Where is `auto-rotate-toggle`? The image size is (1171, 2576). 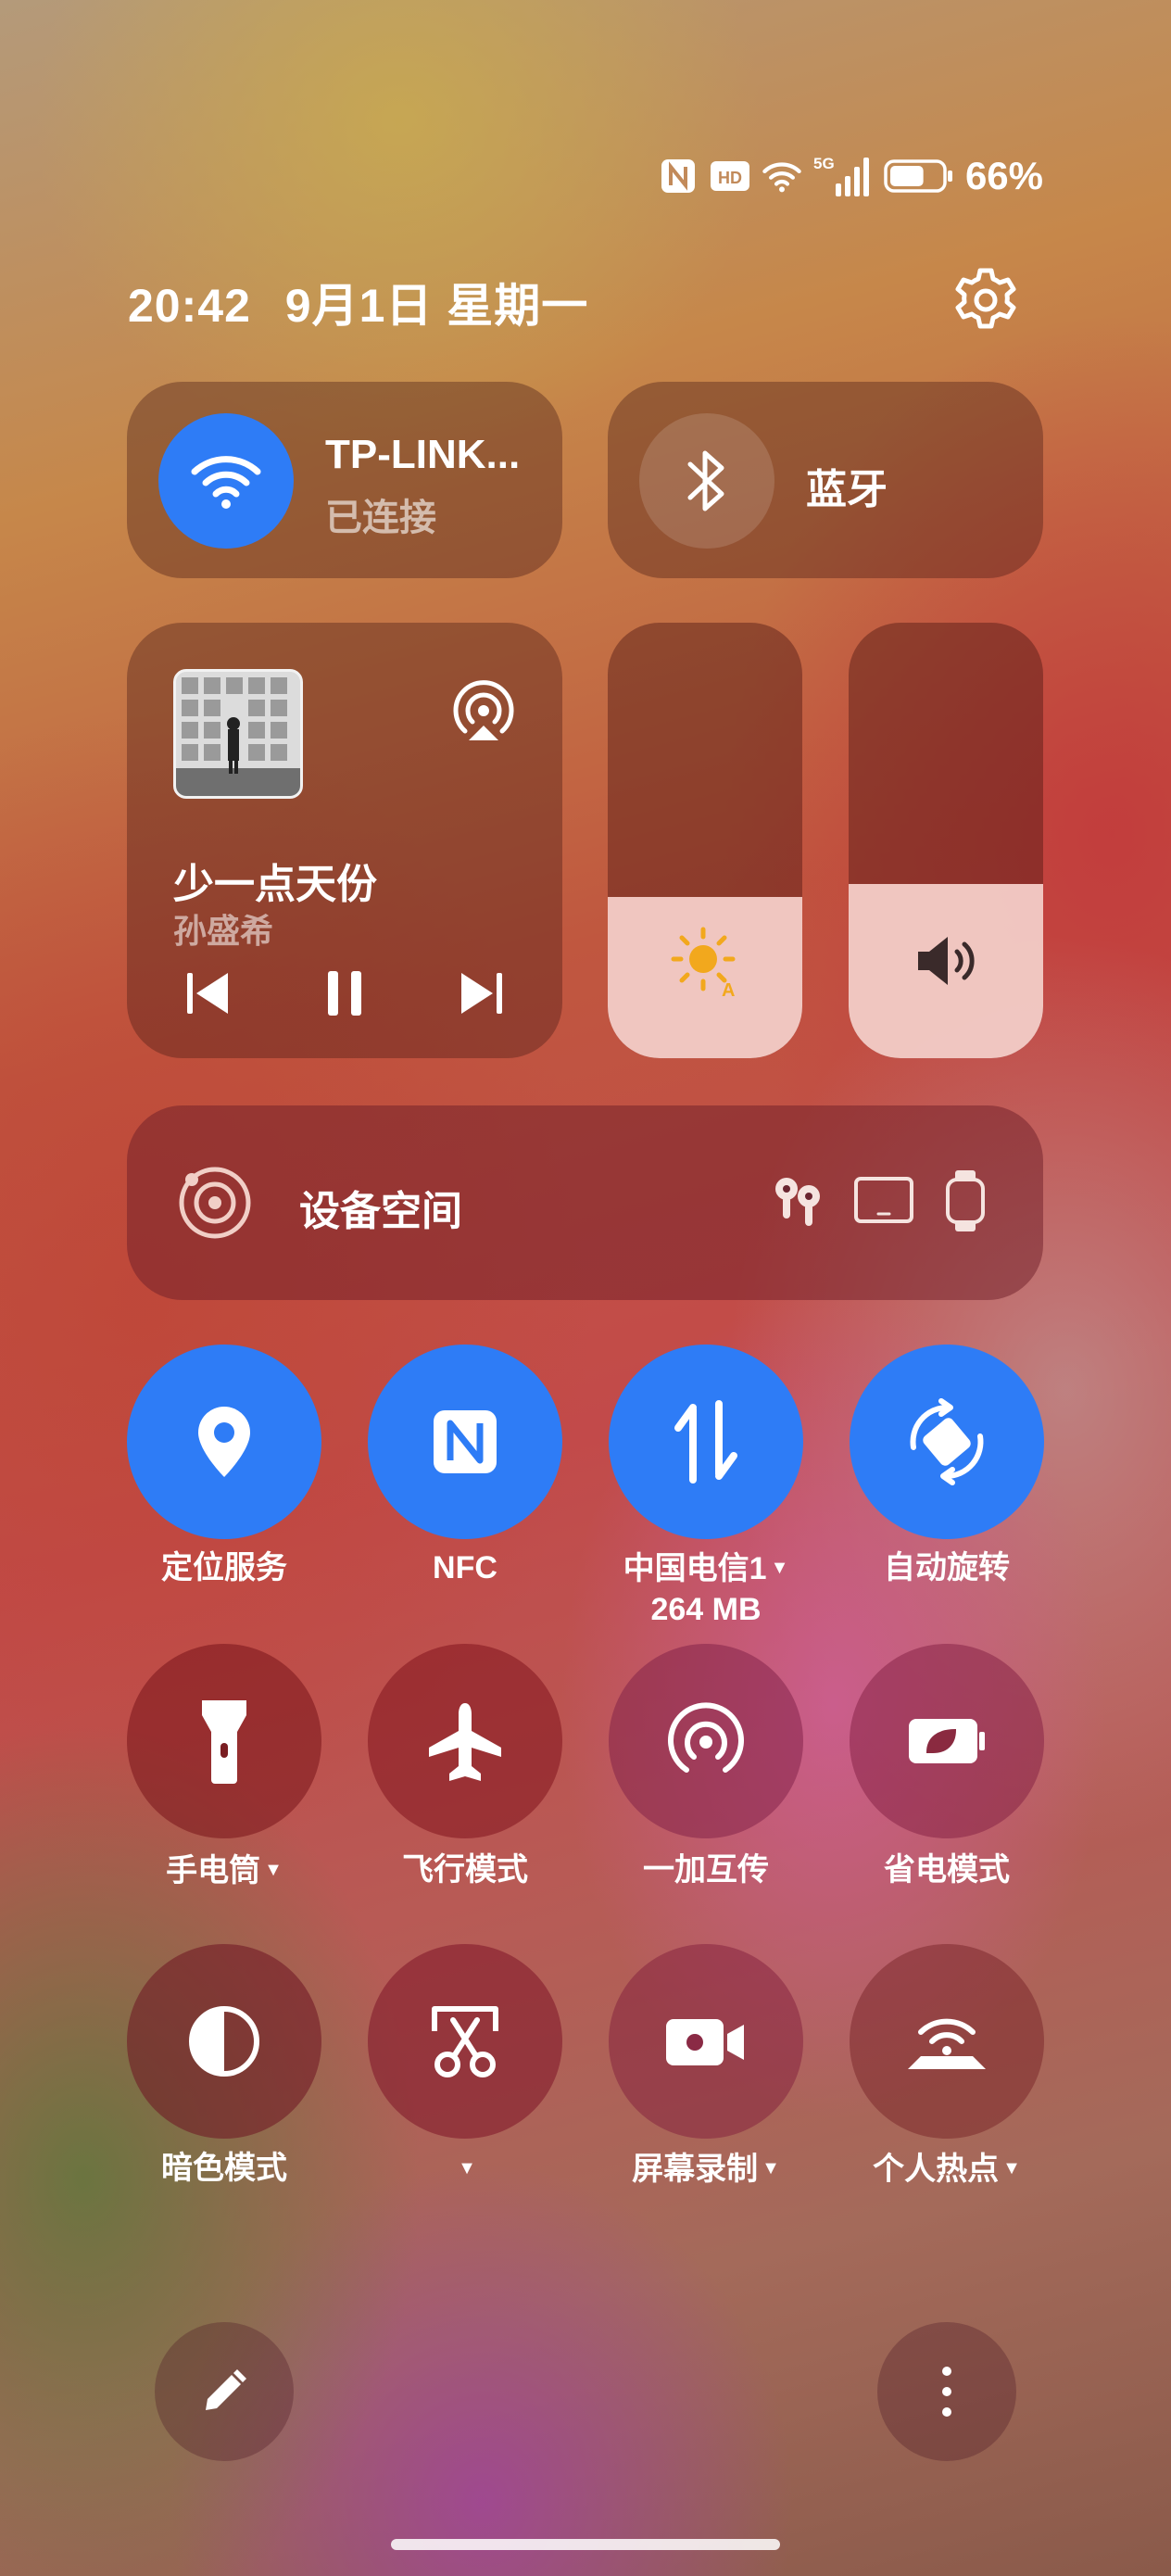 auto-rotate-toggle is located at coordinates (947, 1442).